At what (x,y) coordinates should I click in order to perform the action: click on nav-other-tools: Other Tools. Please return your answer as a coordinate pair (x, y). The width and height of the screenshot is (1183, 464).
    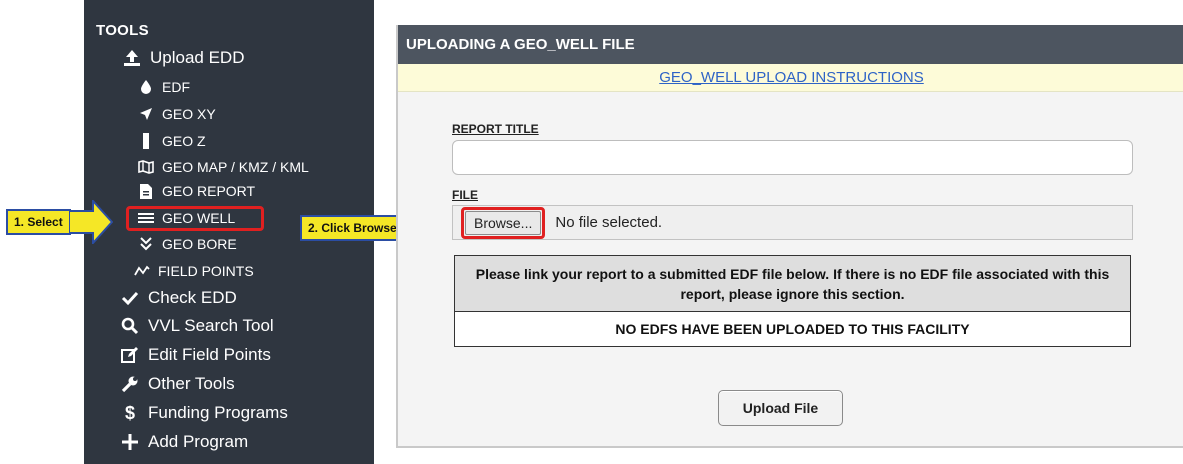
    Looking at the image, I should click on (177, 384).